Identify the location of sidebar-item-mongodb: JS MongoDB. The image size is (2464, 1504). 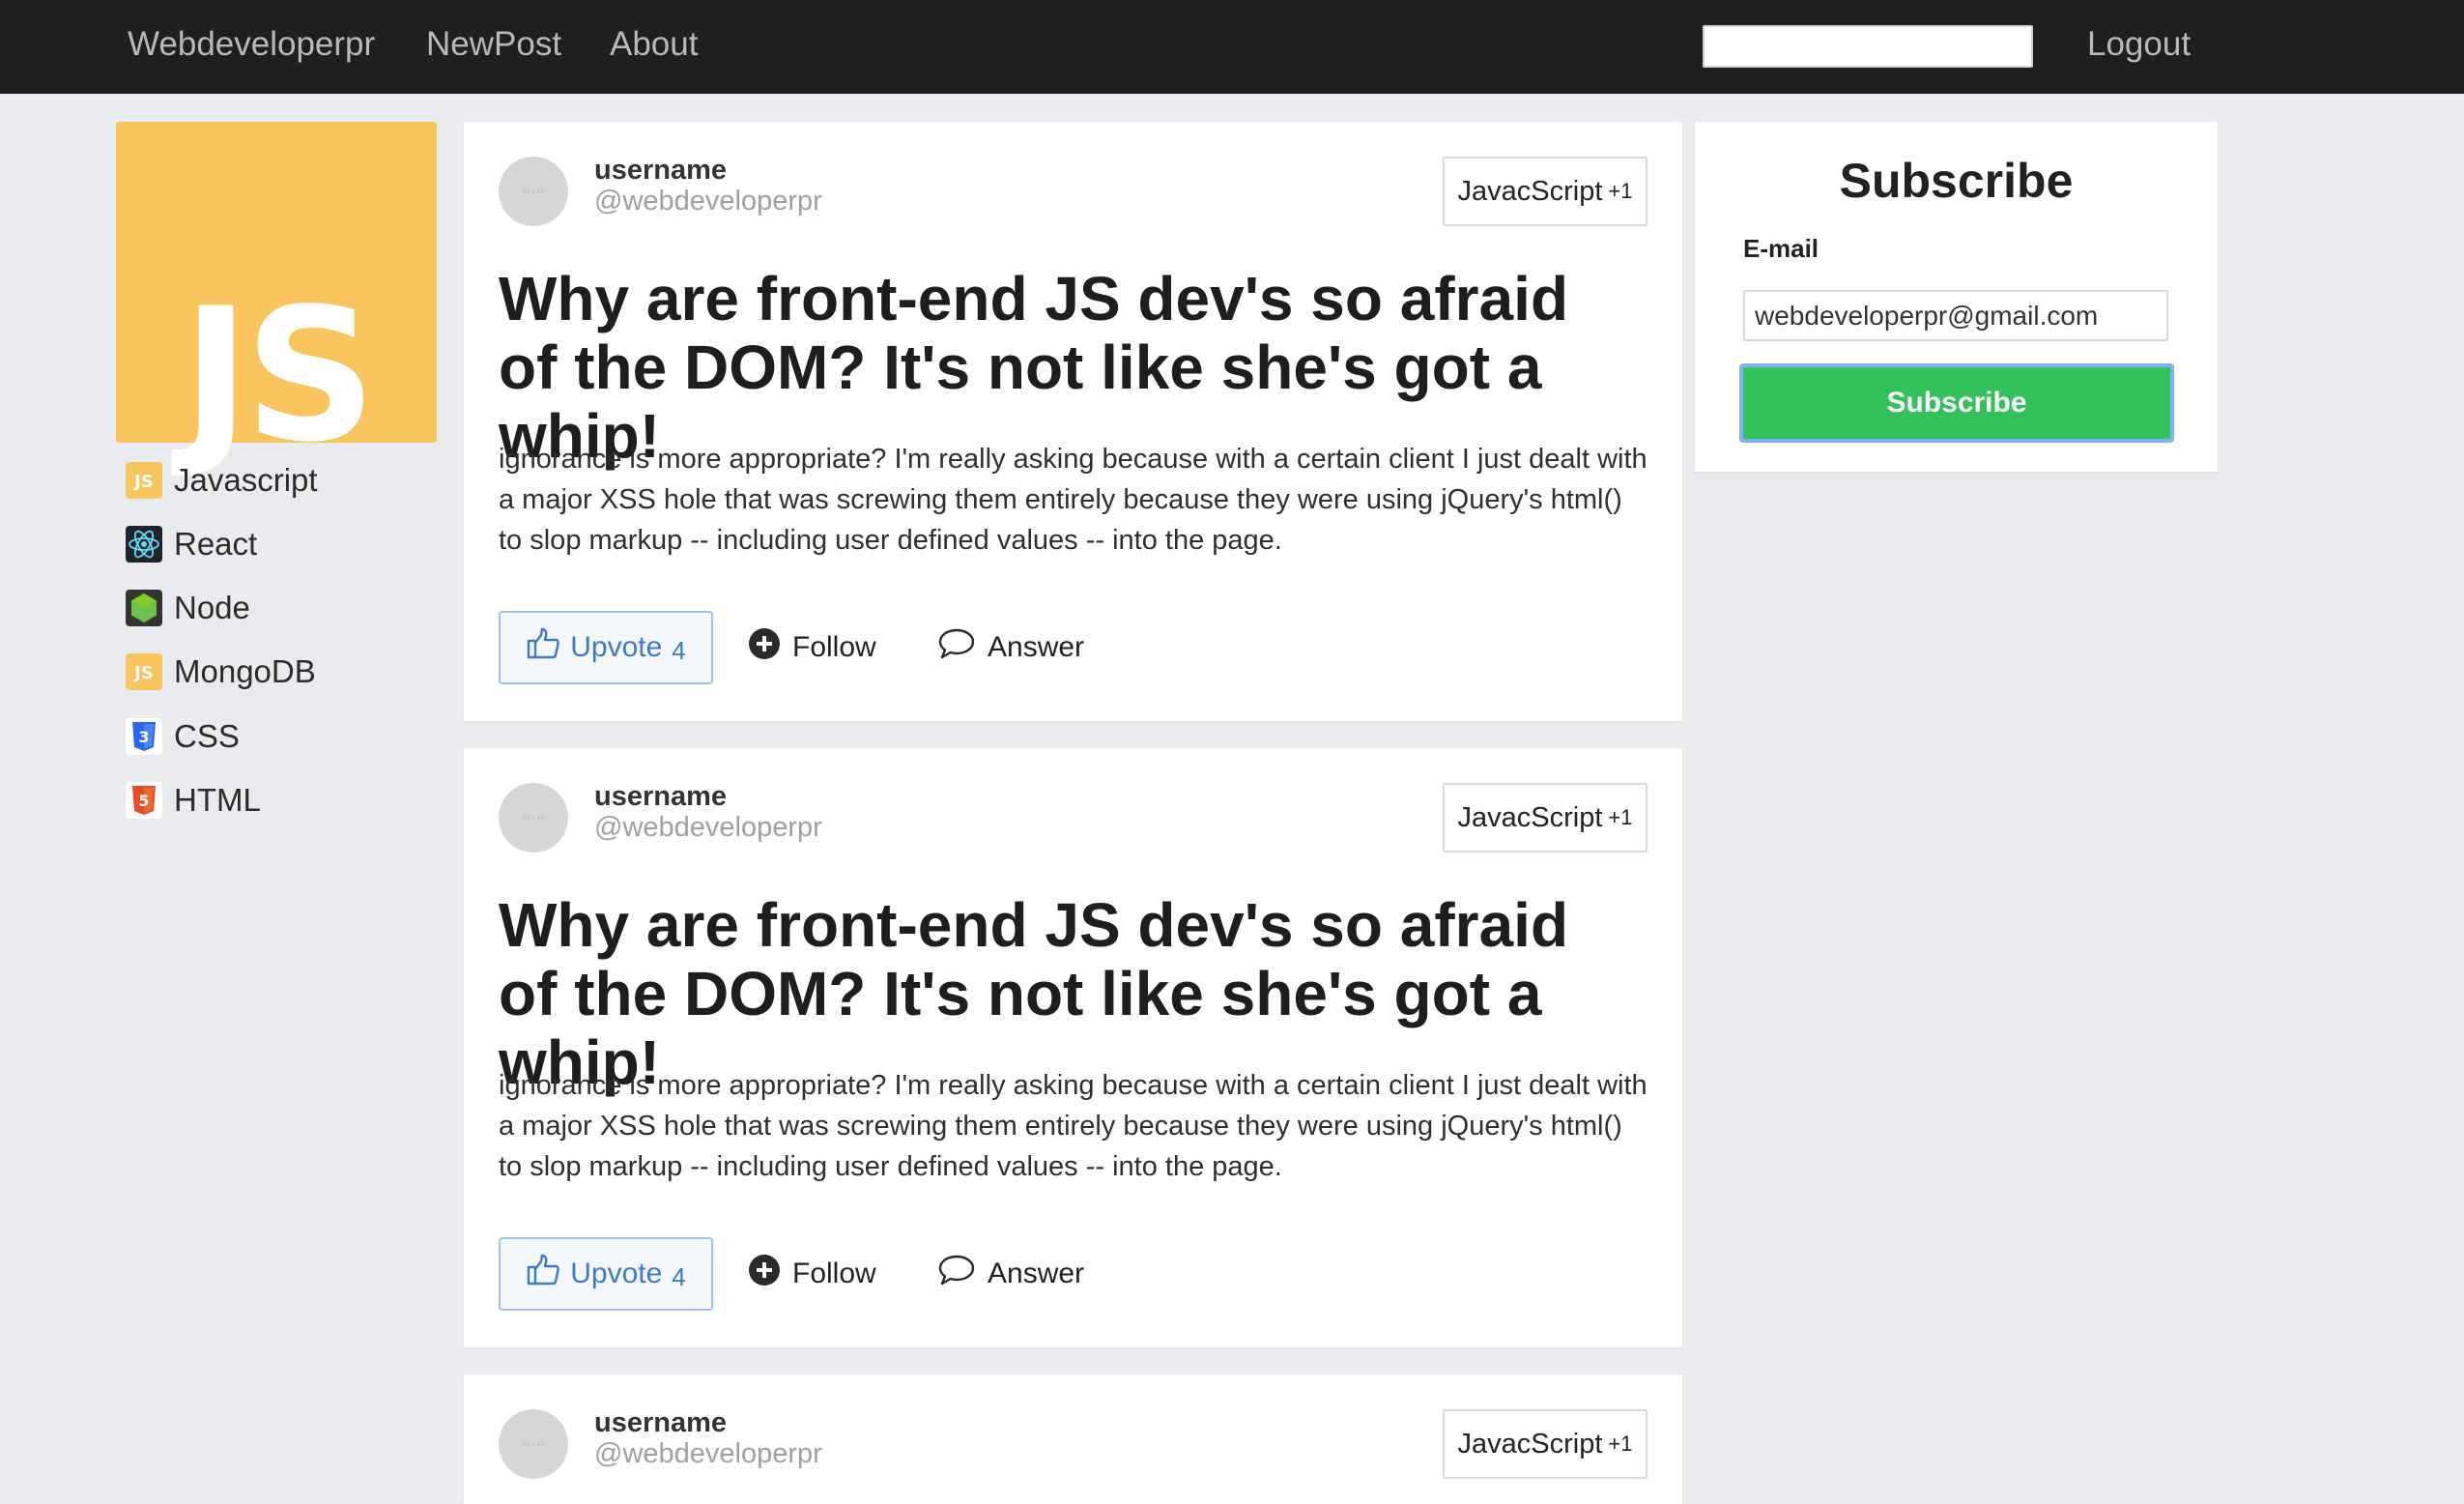
(221, 672).